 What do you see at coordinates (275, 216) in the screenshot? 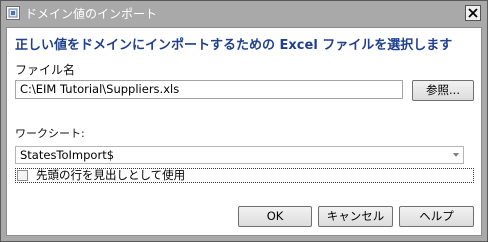
I see `ok-button: OK` at bounding box center [275, 216].